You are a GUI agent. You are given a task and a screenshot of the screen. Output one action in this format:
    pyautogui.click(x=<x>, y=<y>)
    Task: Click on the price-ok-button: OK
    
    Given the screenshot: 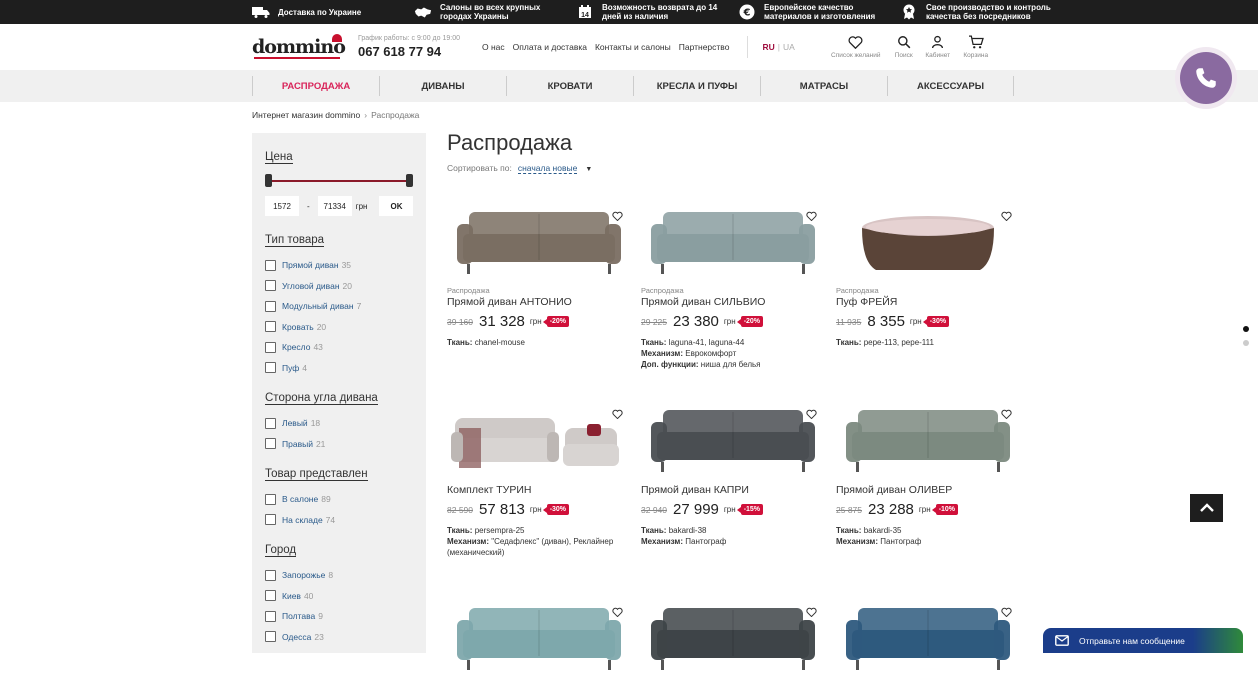 What is the action you would take?
    pyautogui.click(x=396, y=206)
    